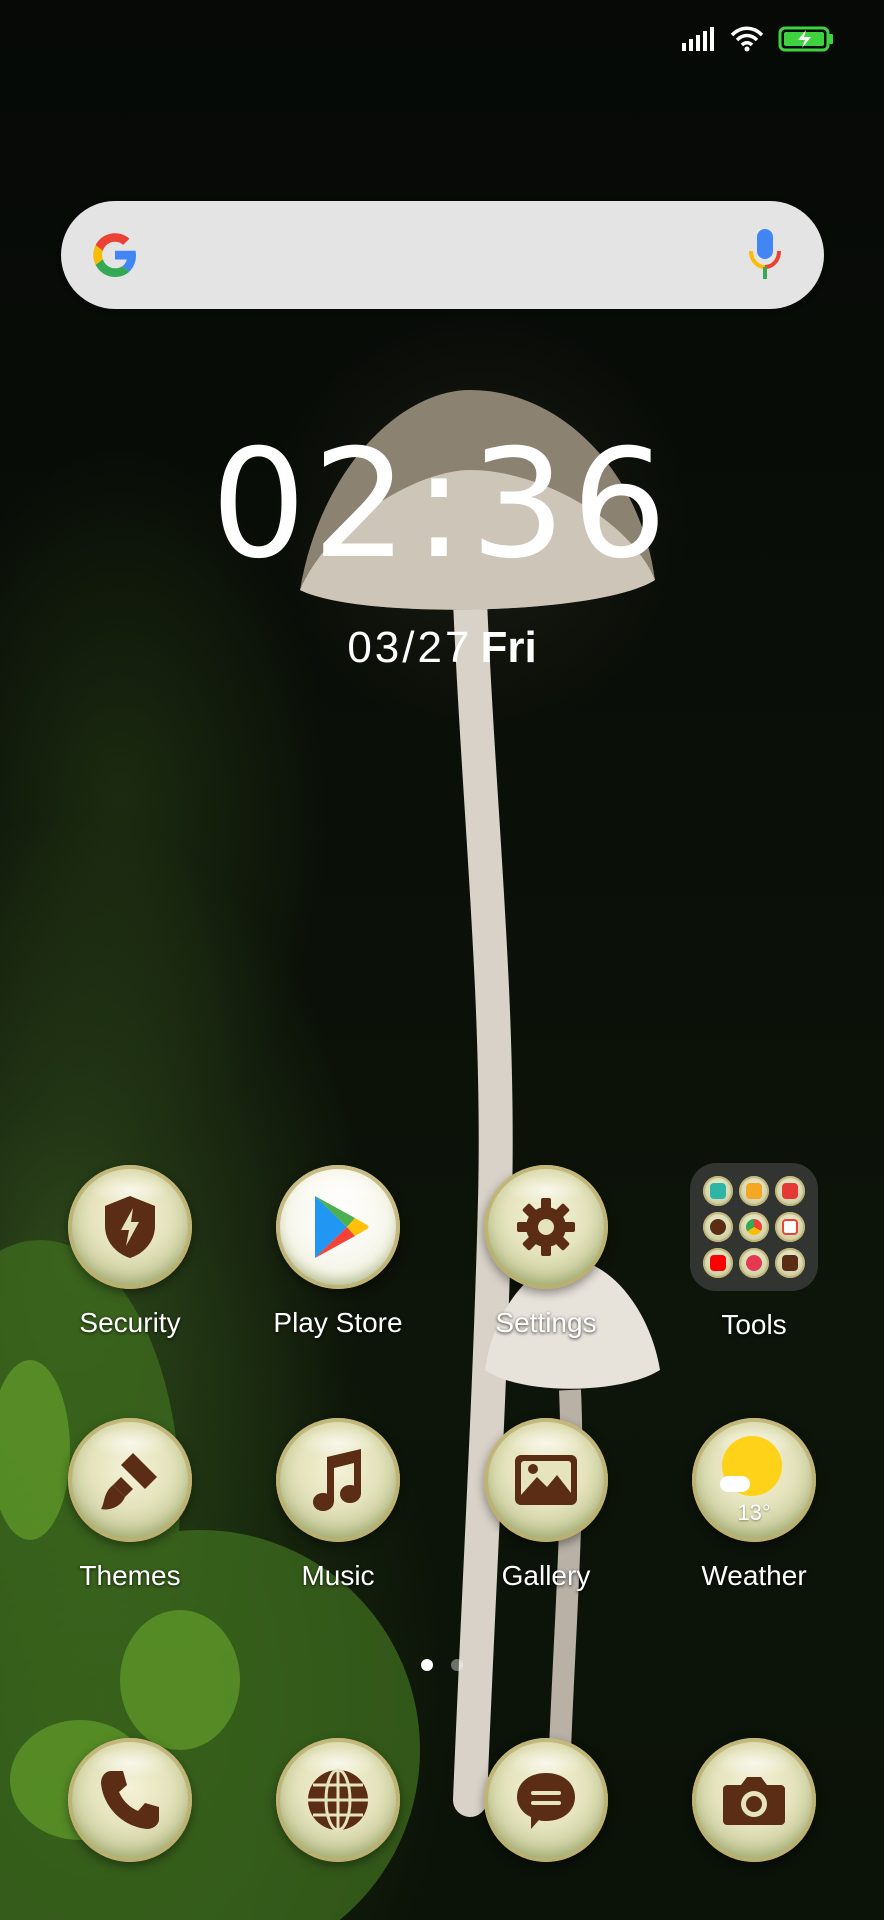 This screenshot has height=1920, width=884. I want to click on paintbrush-icon, so click(129, 1481).